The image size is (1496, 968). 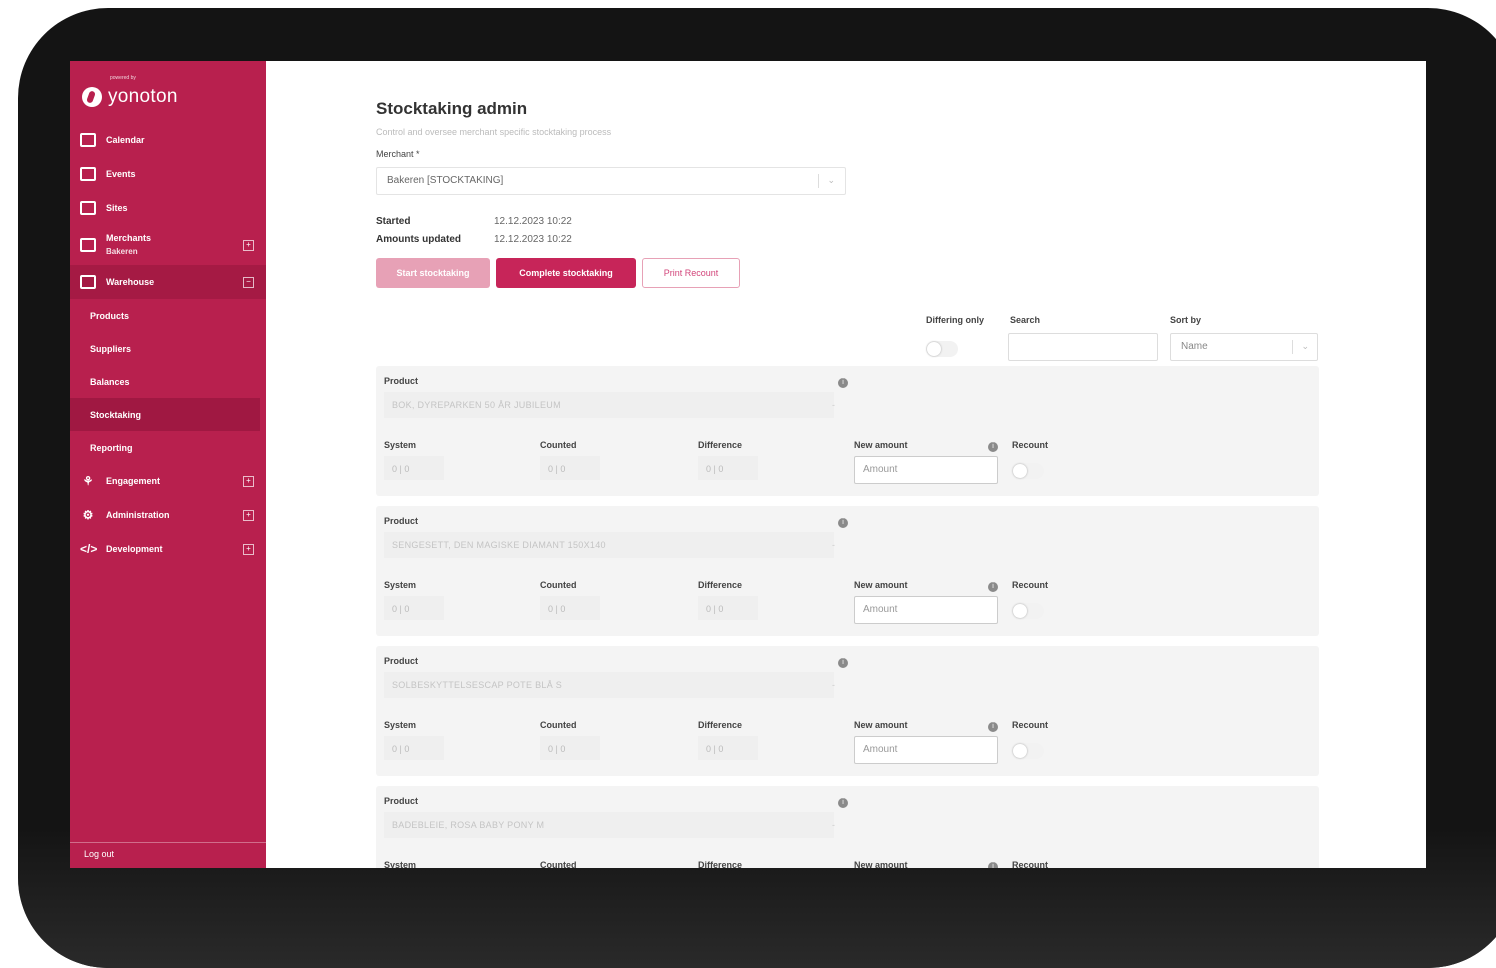 I want to click on sidebar-subitem-products: Products, so click(x=168, y=315).